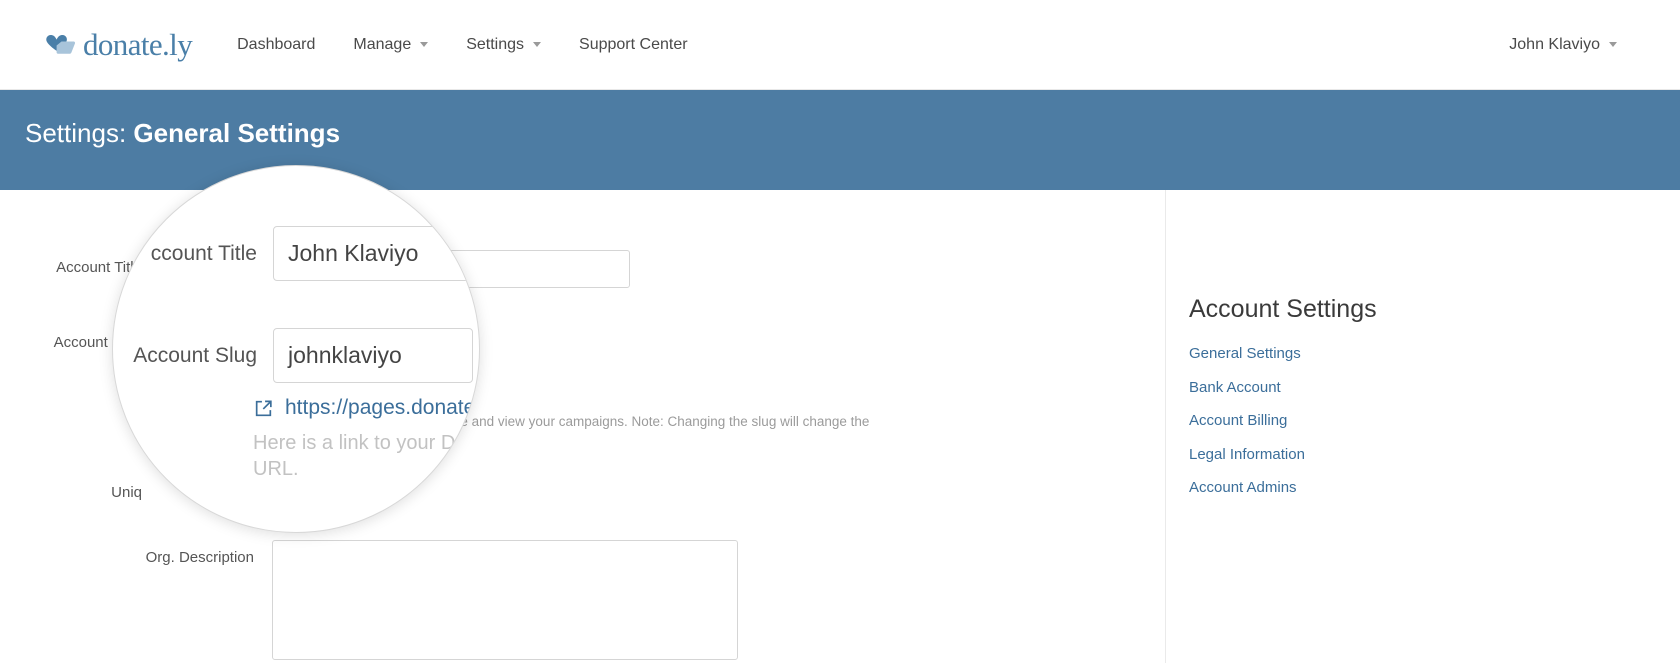 The image size is (1680, 663). I want to click on nav-label-settings: Settings, so click(495, 44).